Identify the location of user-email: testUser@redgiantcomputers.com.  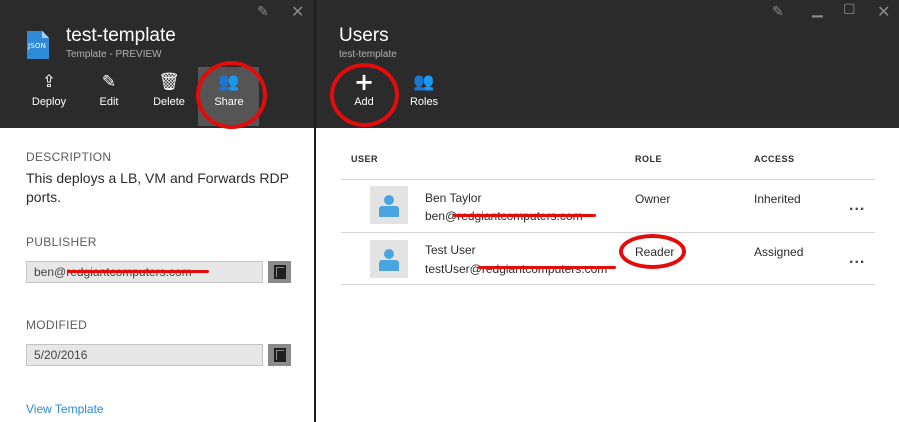
(516, 269).